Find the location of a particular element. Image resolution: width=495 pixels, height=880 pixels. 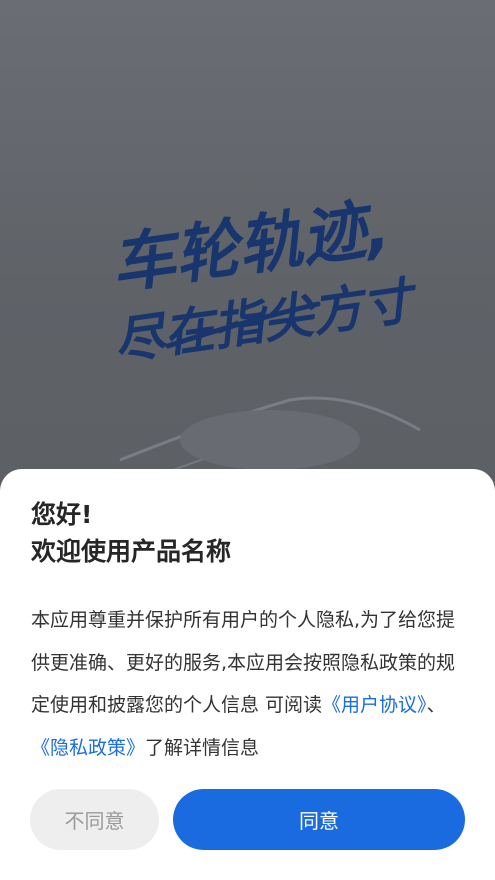

welcome-title: 欢迎使用产品名称 is located at coordinates (131, 551).